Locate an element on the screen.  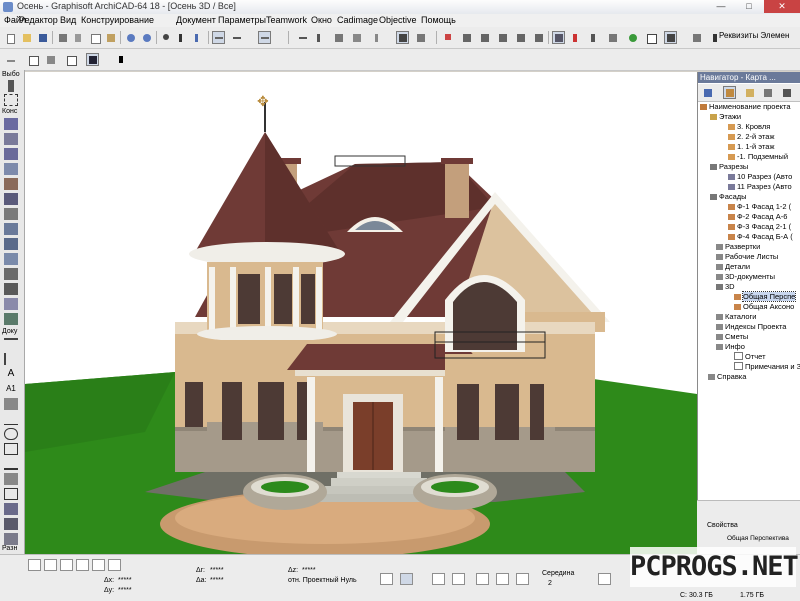
dr-value: ***** is located at coordinates (217, 570).